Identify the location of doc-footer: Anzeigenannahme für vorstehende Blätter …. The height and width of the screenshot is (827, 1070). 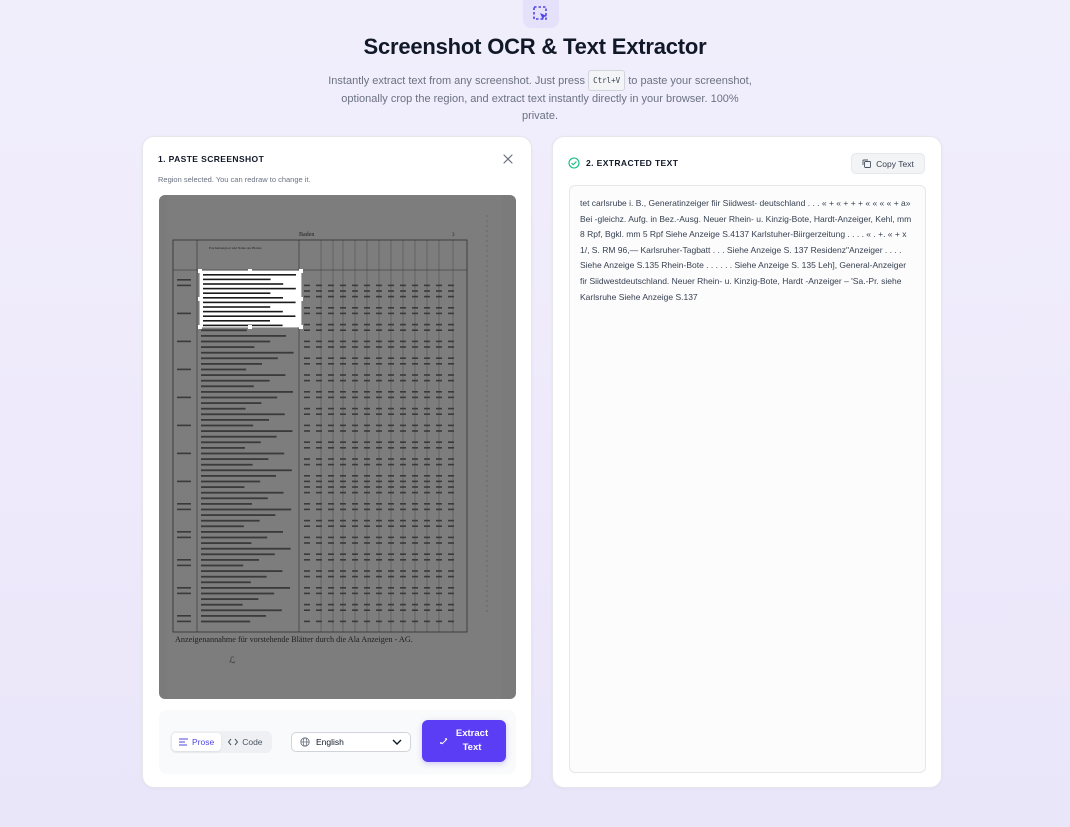
(294, 639).